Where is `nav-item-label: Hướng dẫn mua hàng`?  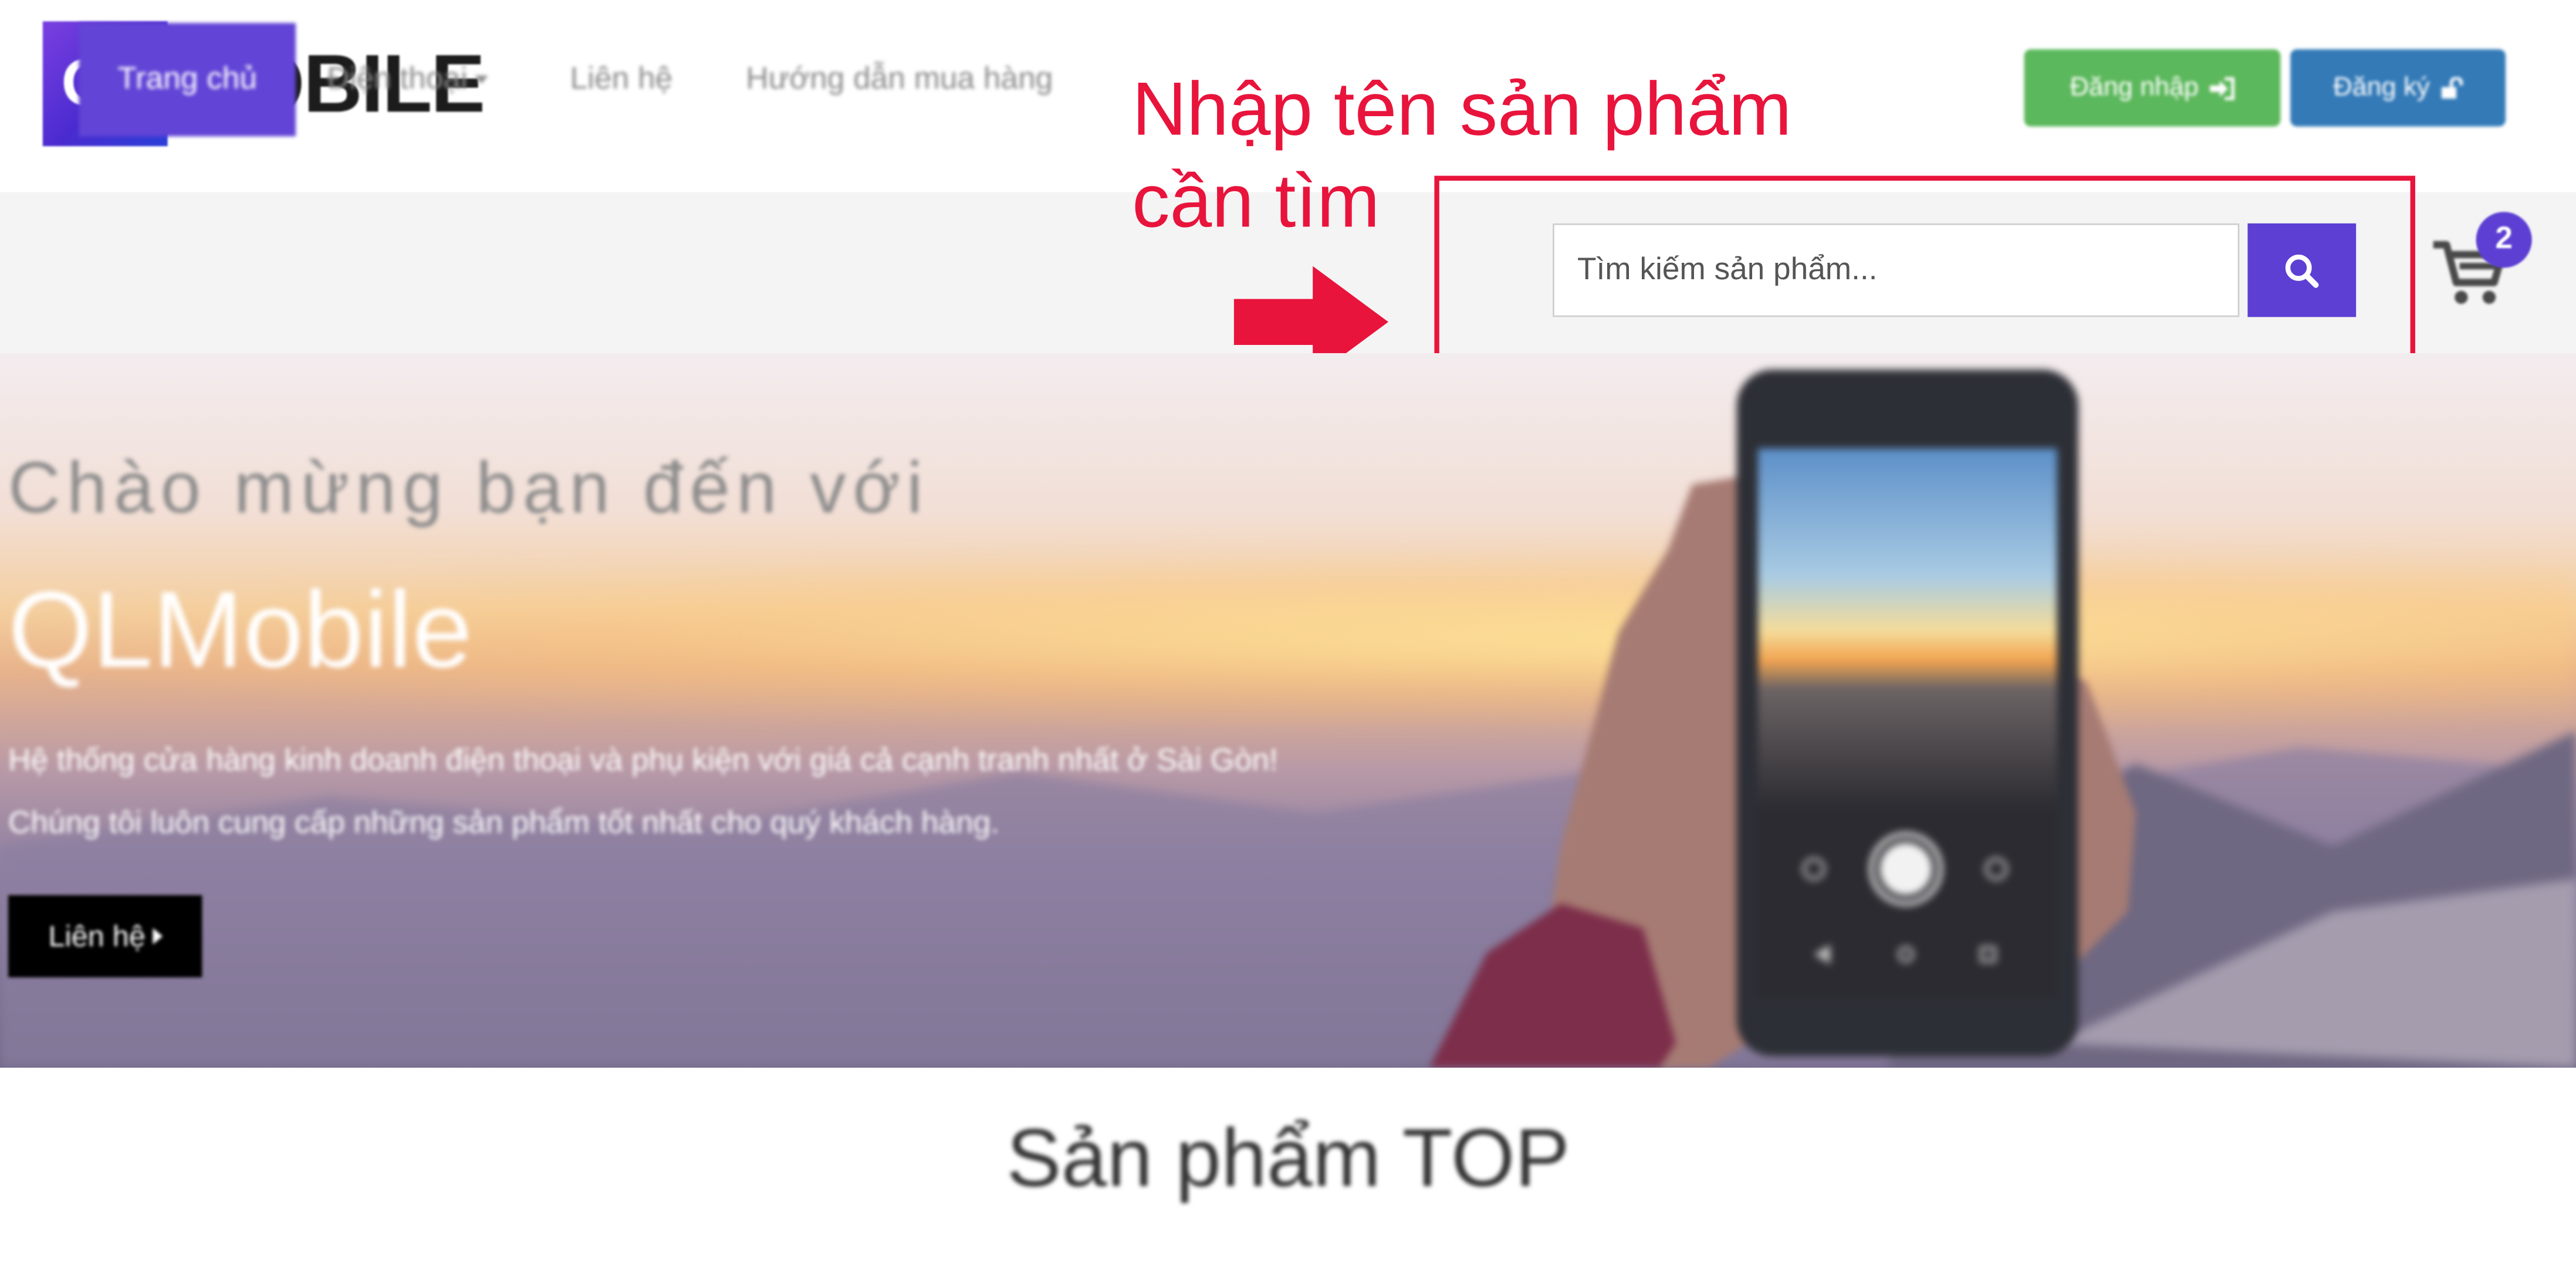
nav-item-label: Hướng dẫn mua hàng is located at coordinates (899, 79).